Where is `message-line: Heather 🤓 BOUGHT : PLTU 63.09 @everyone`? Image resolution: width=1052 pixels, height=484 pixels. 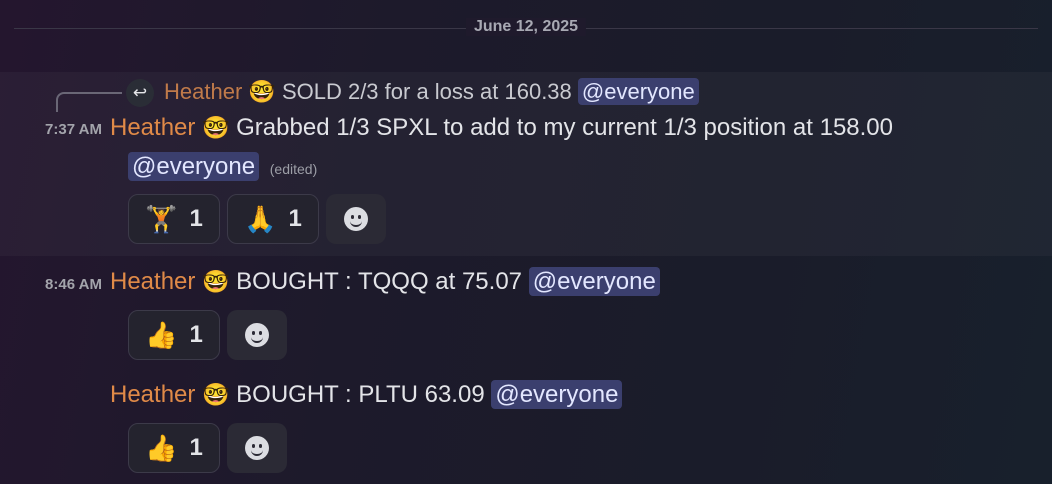 message-line: Heather 🤓 BOUGHT : PLTU 63.09 @everyone is located at coordinates (366, 394).